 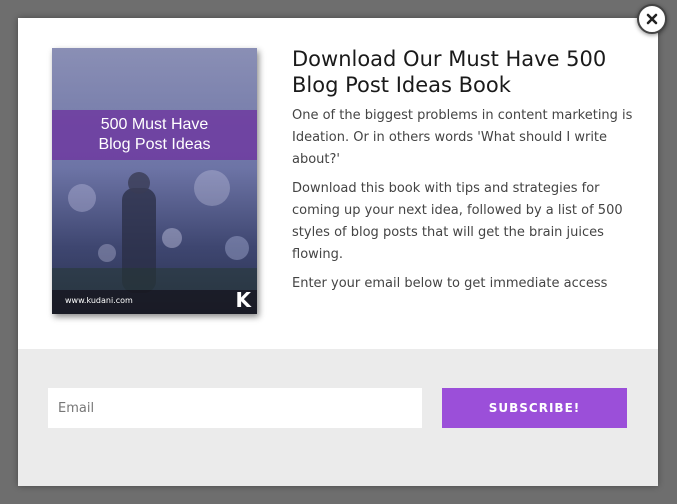 I want to click on book-footer: www.kudani.com K, so click(x=154, y=301).